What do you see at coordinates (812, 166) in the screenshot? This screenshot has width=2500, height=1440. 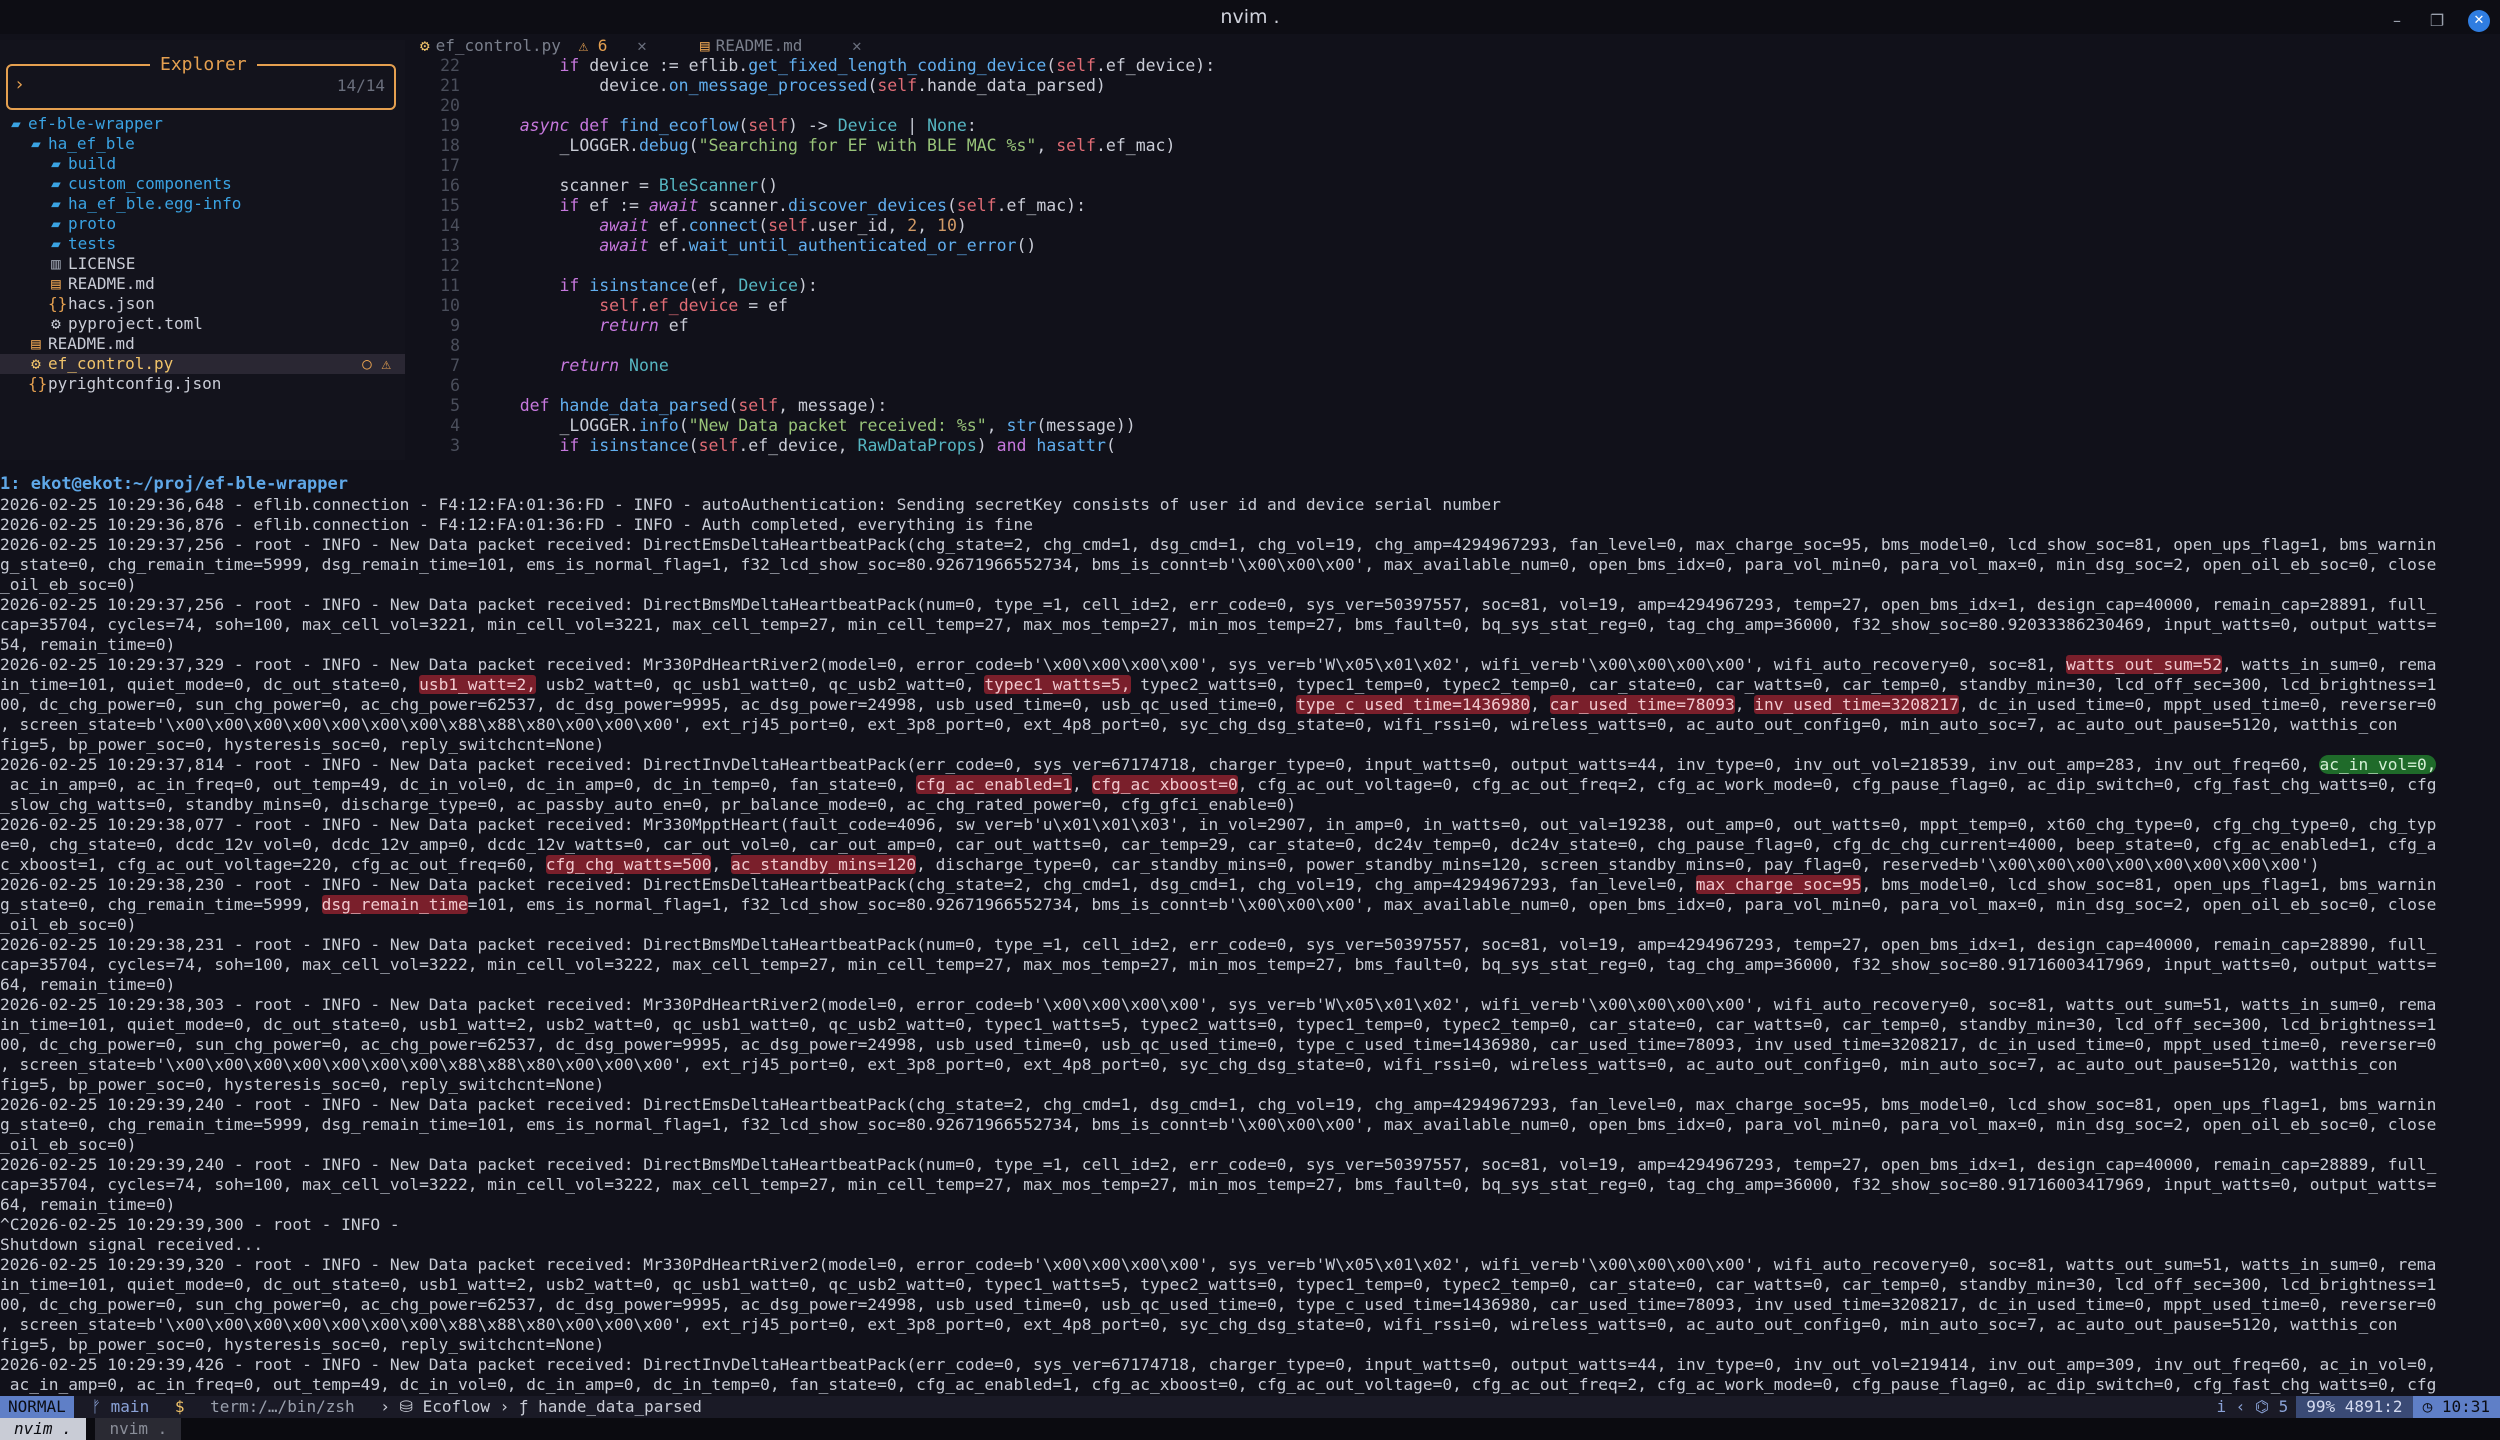 I see `code-line: 17` at bounding box center [812, 166].